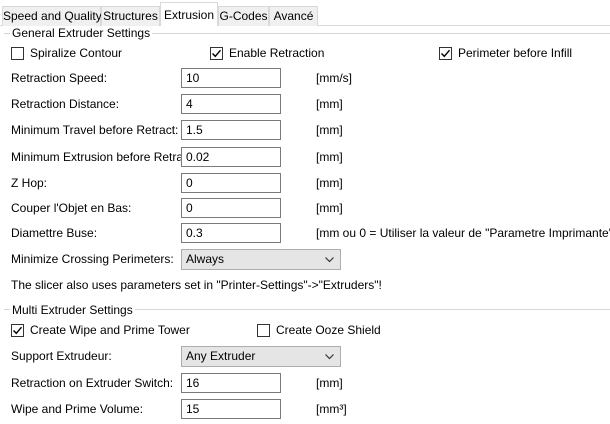 The image size is (610, 424). I want to click on wipe-prime-volume-label: Wipe and Prime Volume:, so click(77, 409).